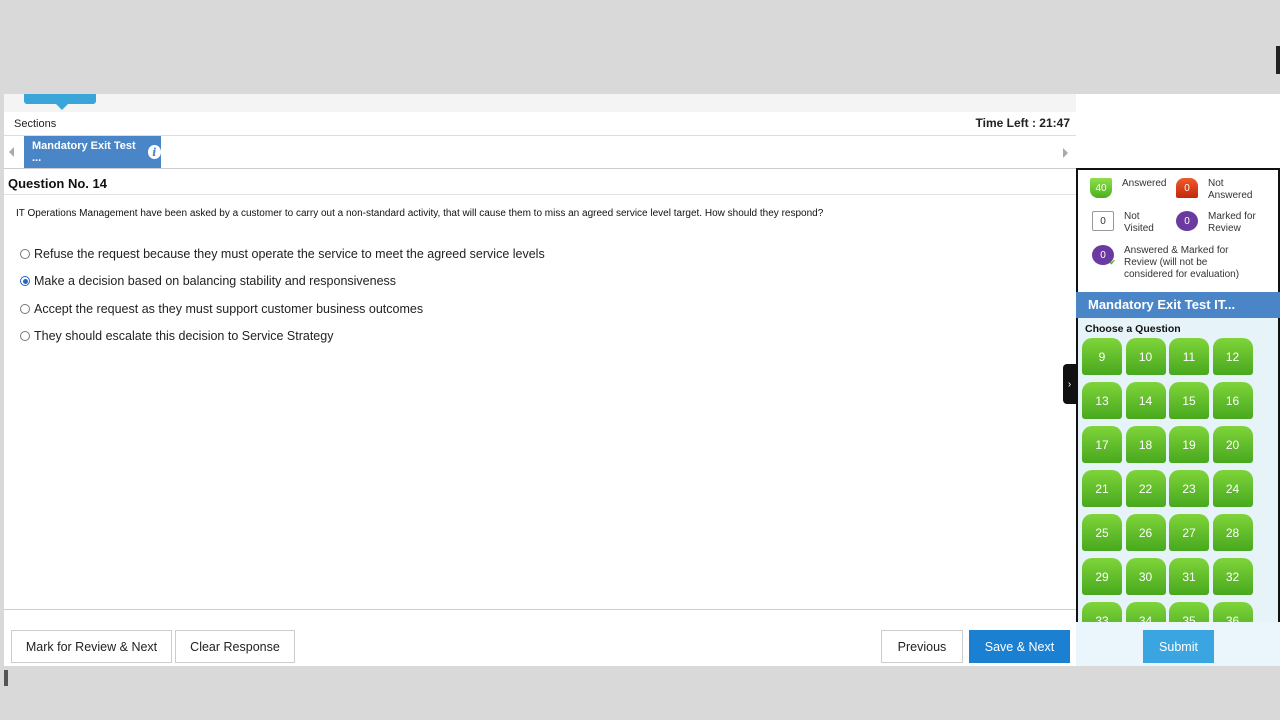 The image size is (1280, 720). I want to click on scroll-left-icon, so click(11, 152).